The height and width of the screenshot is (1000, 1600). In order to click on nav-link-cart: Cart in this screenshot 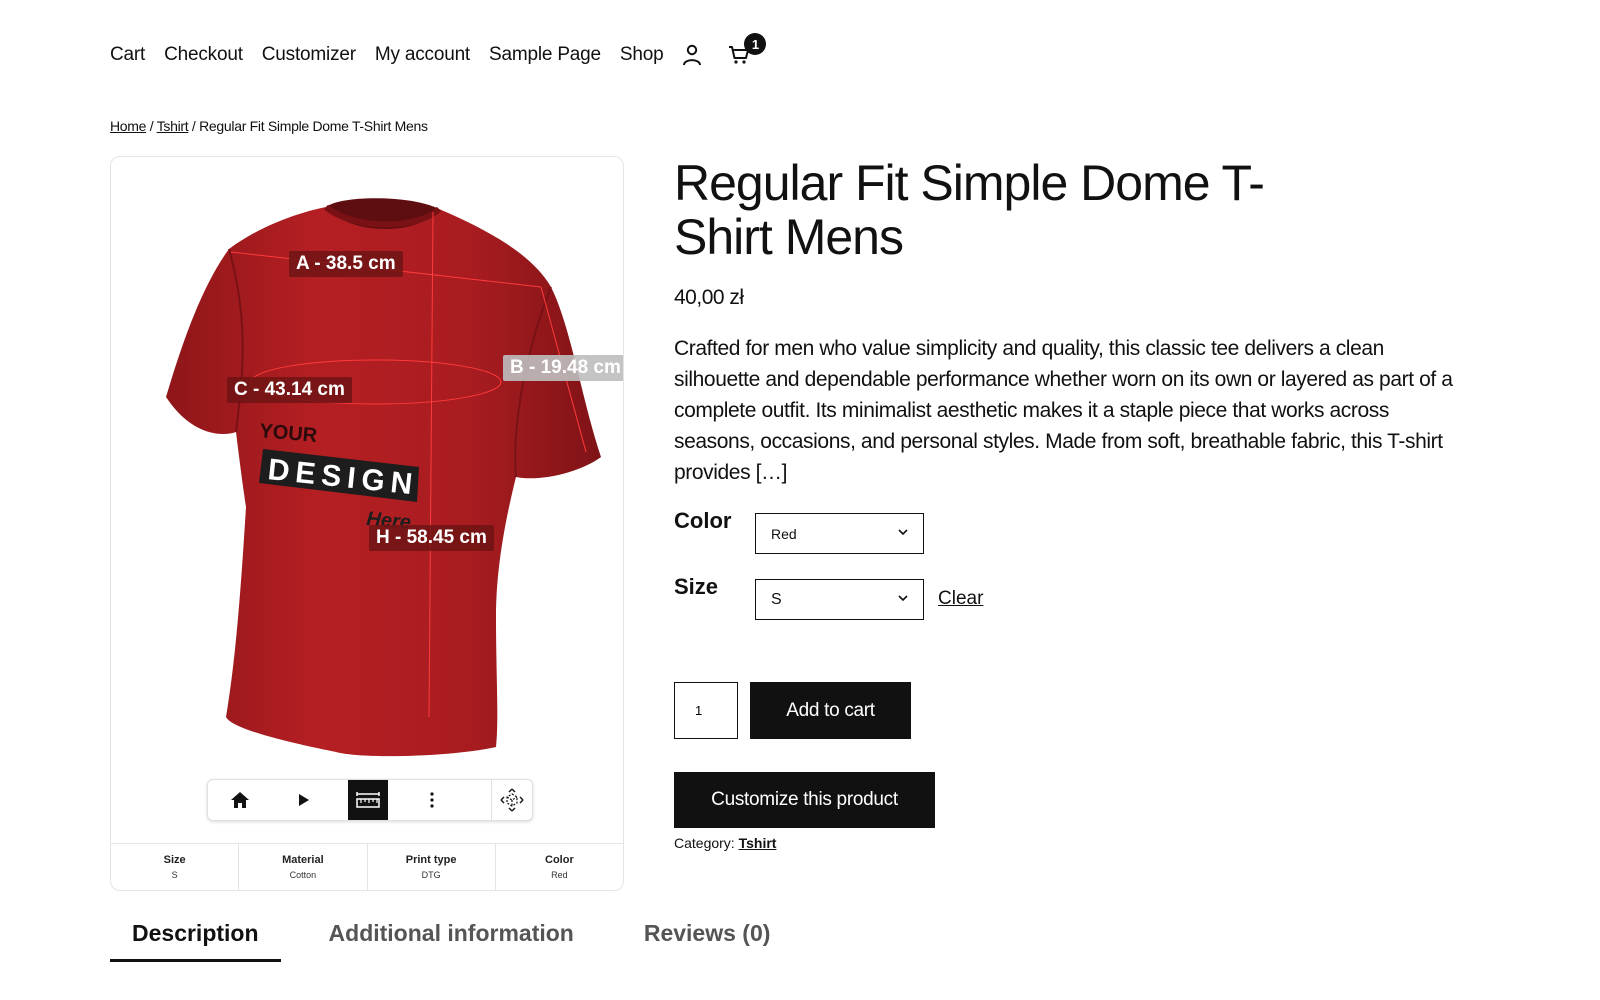, I will do `click(127, 55)`.